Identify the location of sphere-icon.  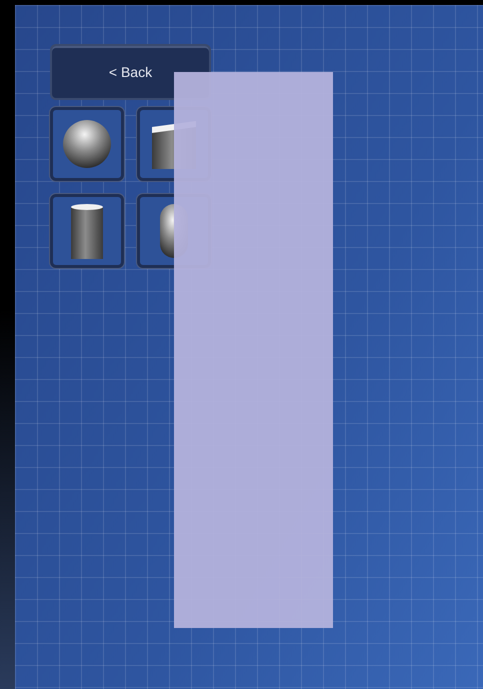
(87, 144).